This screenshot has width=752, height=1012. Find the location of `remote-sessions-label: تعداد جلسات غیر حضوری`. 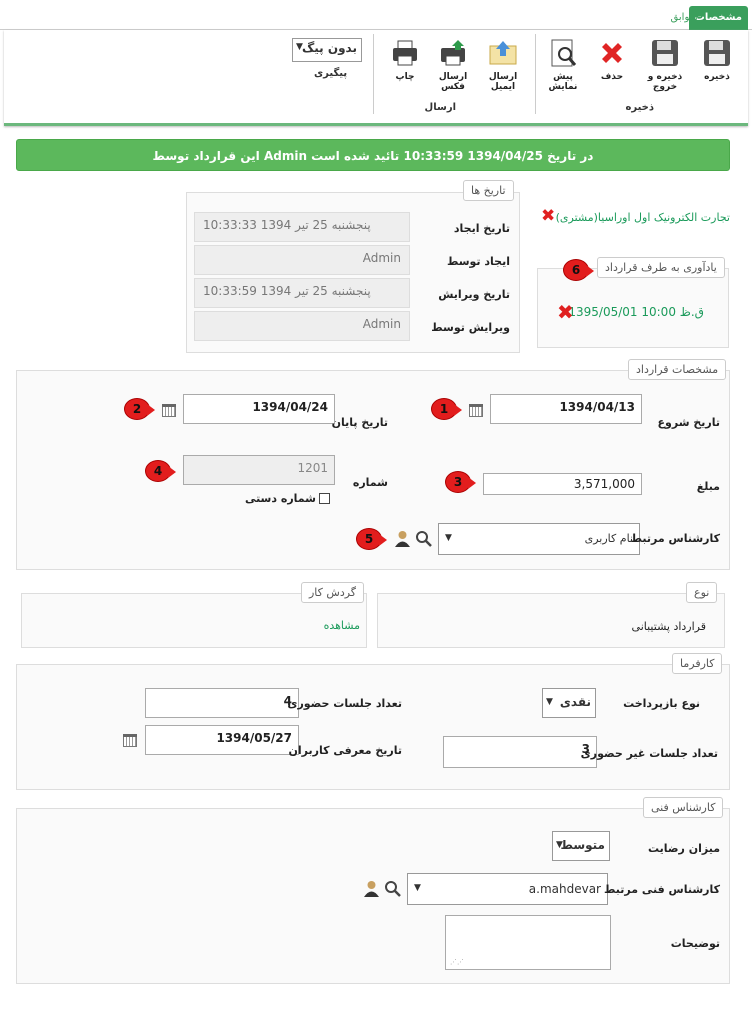

remote-sessions-label: تعداد جلسات غیر حضوری is located at coordinates (649, 753).